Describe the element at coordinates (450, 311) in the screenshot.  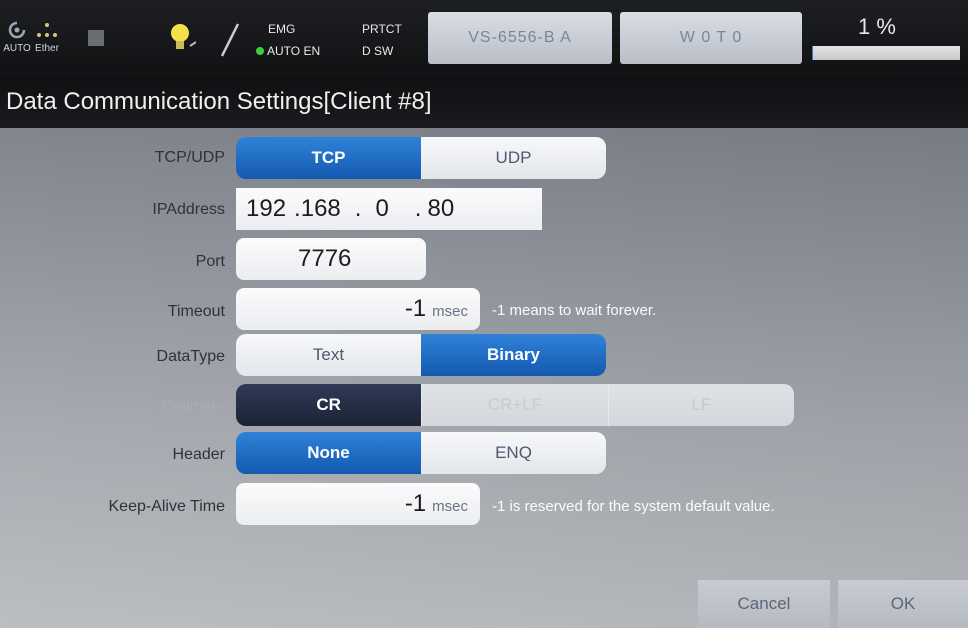
I see `timeout-unit: msec` at that location.